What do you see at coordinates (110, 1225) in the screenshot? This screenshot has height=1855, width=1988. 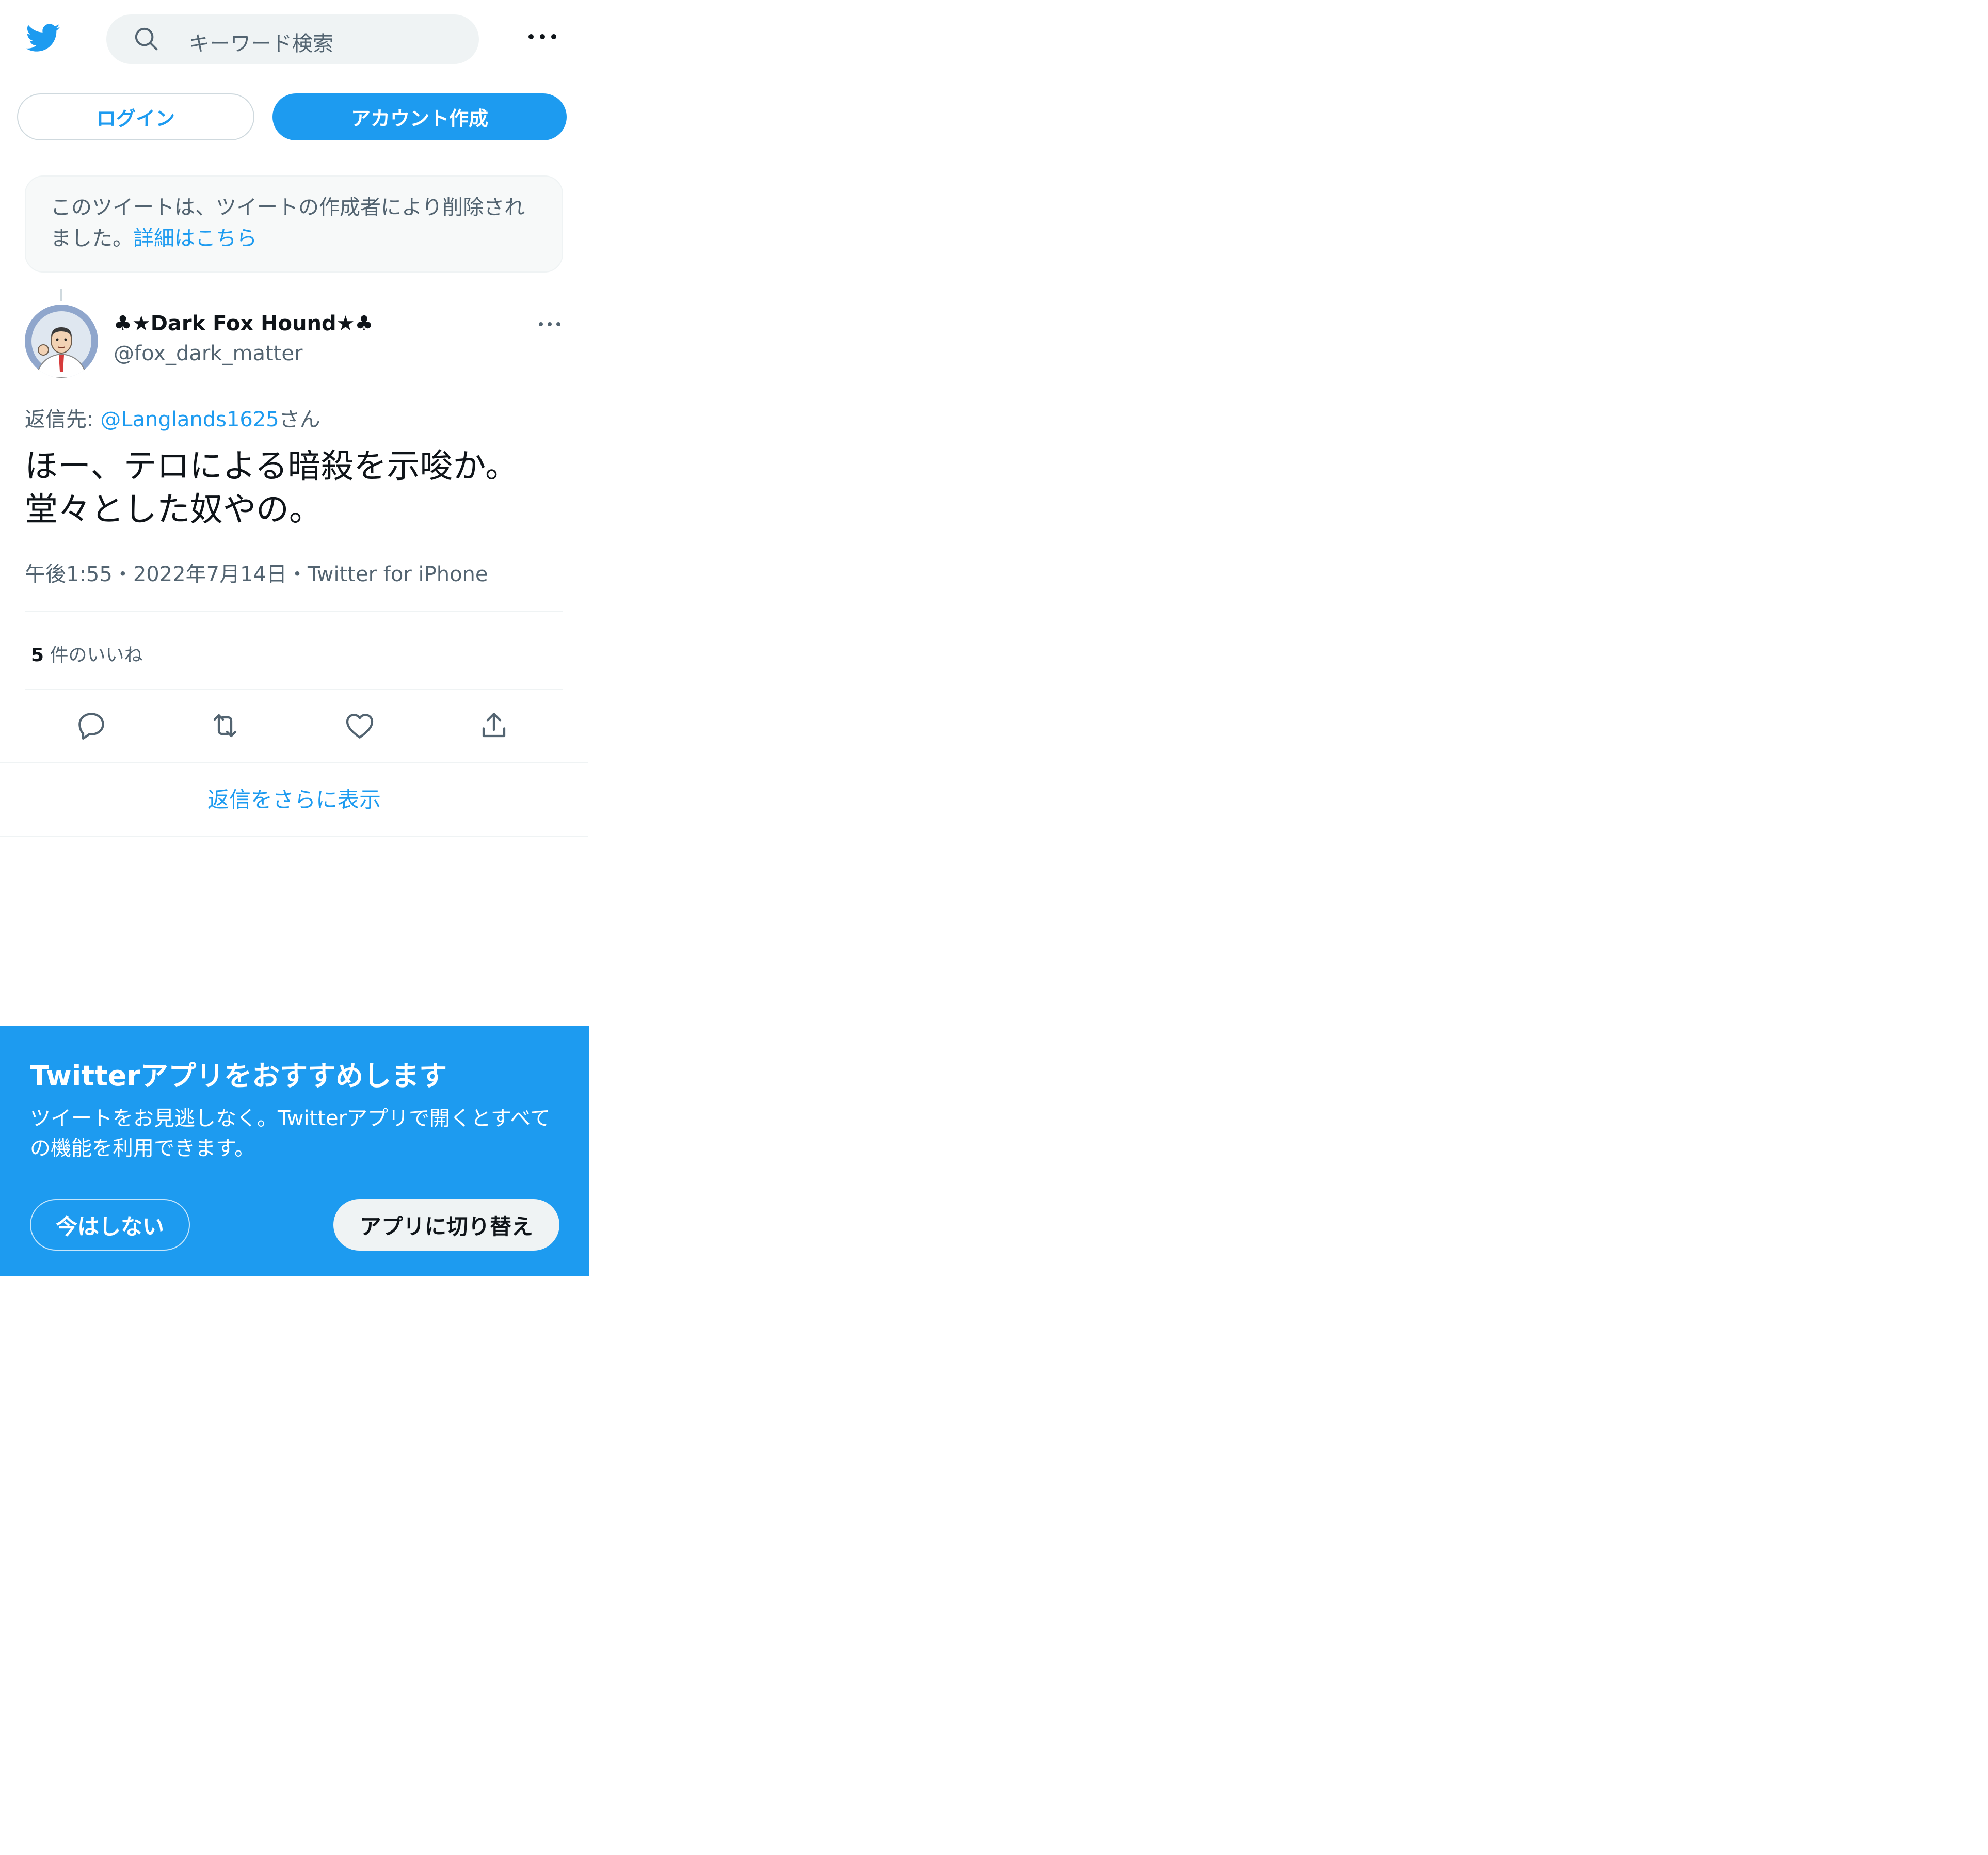 I see `not-now-button: 今はしない` at bounding box center [110, 1225].